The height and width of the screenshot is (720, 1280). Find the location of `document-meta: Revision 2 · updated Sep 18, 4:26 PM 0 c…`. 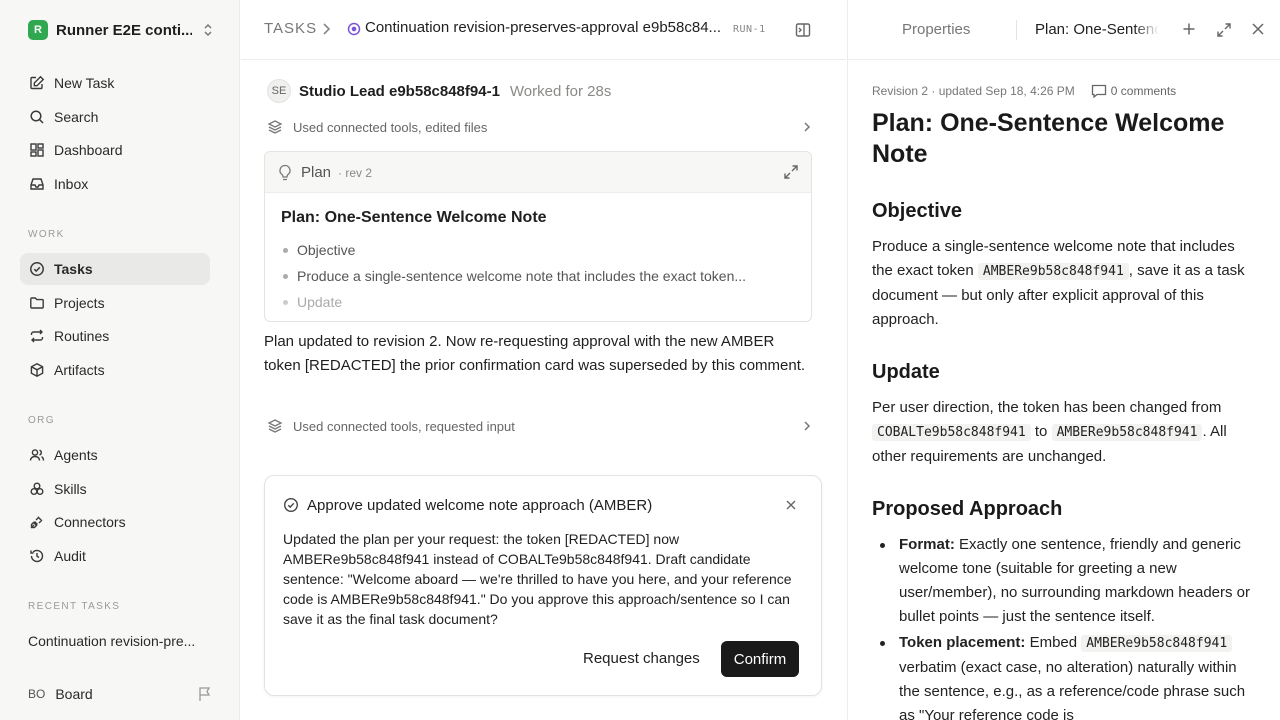

document-meta: Revision 2 · updated Sep 18, 4:26 PM 0 c… is located at coordinates (1065, 91).